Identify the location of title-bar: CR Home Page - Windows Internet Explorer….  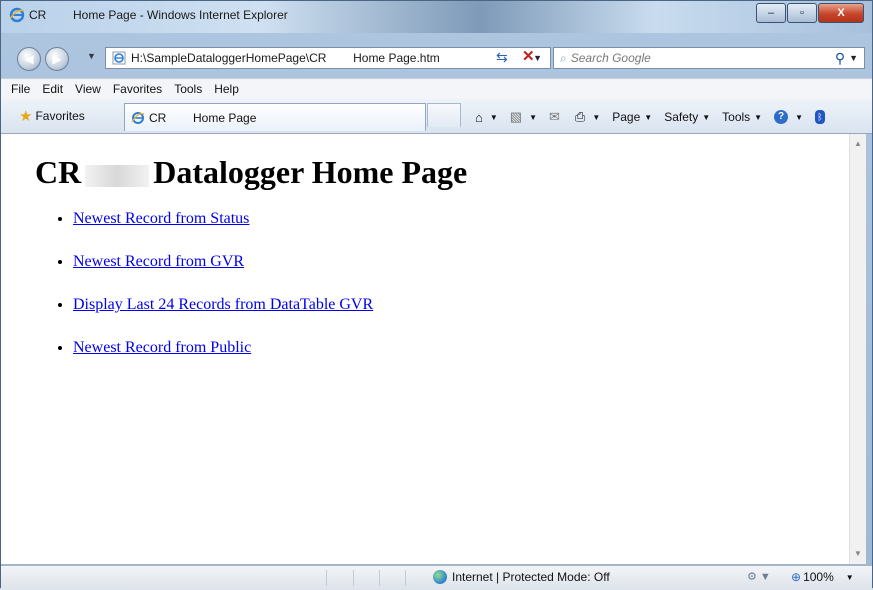
(436, 17).